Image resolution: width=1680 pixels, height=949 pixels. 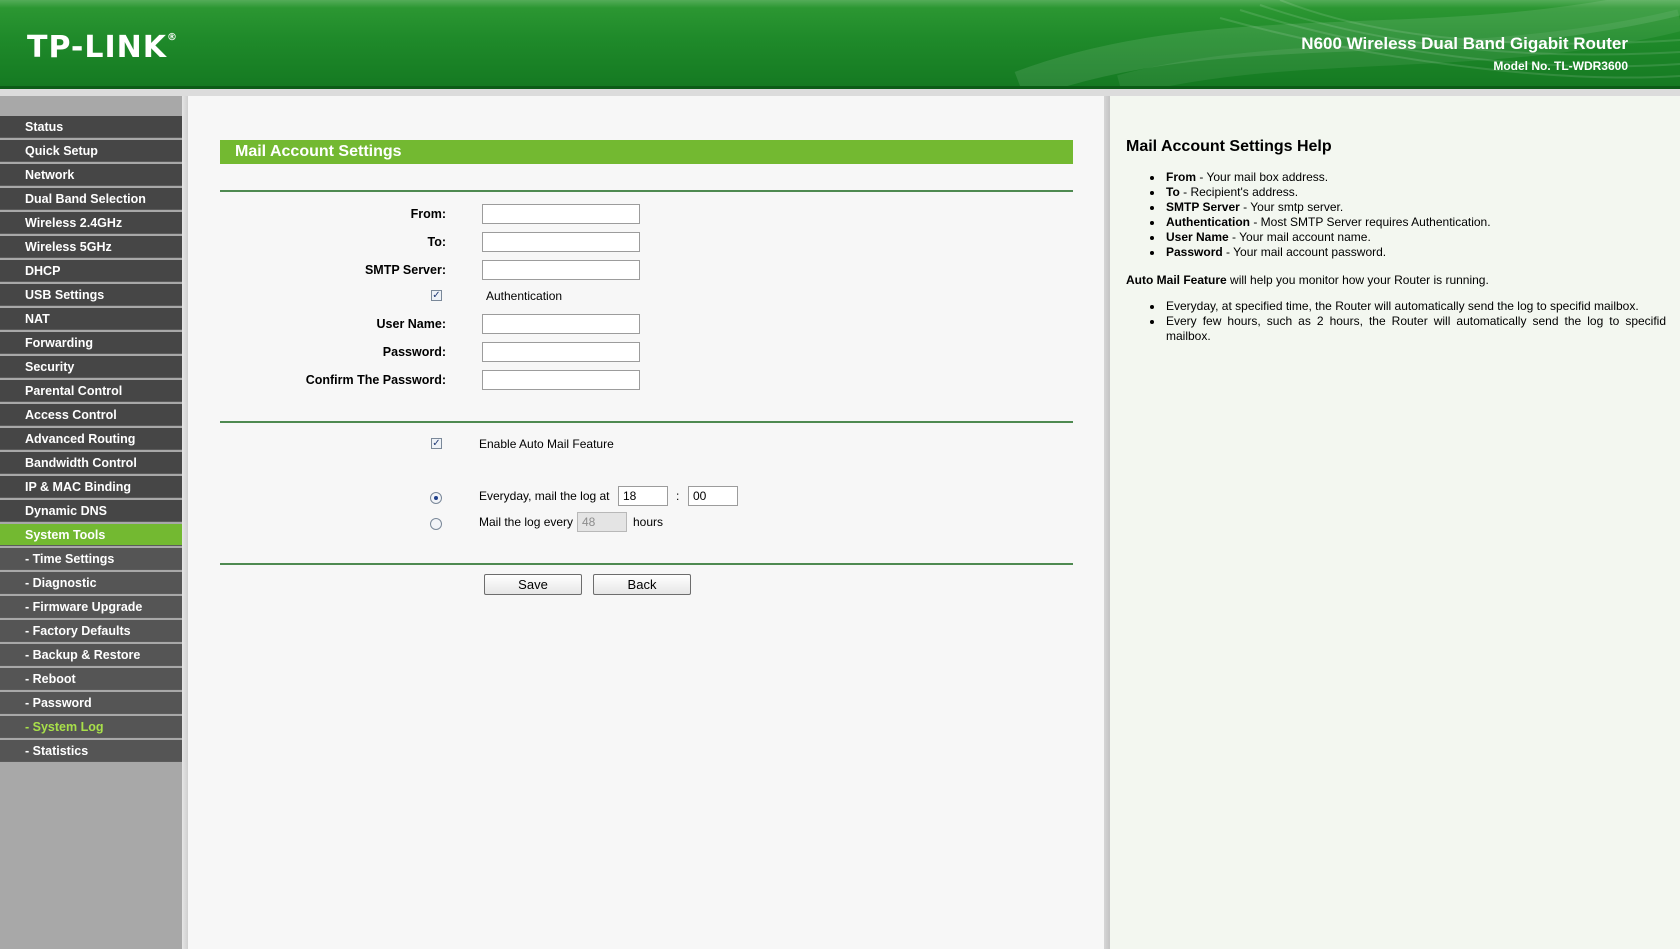 What do you see at coordinates (602, 522) in the screenshot?
I see `hours-field` at bounding box center [602, 522].